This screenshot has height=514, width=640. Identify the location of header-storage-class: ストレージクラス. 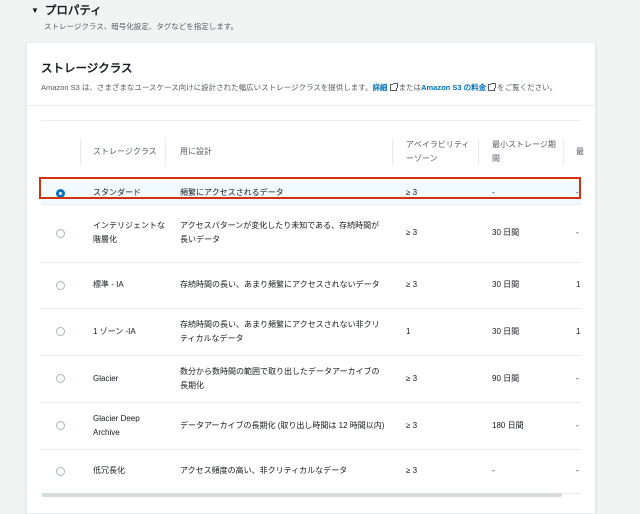
(125, 151).